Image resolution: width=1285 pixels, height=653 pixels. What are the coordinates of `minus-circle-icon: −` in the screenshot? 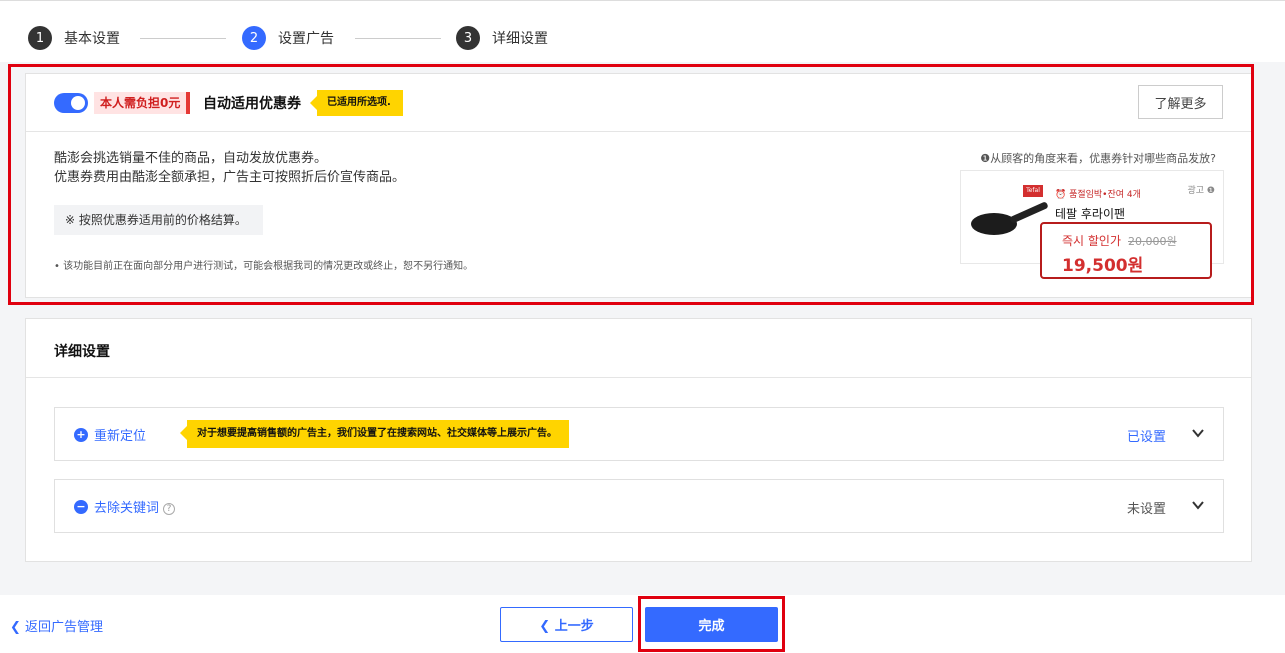 It's located at (81, 507).